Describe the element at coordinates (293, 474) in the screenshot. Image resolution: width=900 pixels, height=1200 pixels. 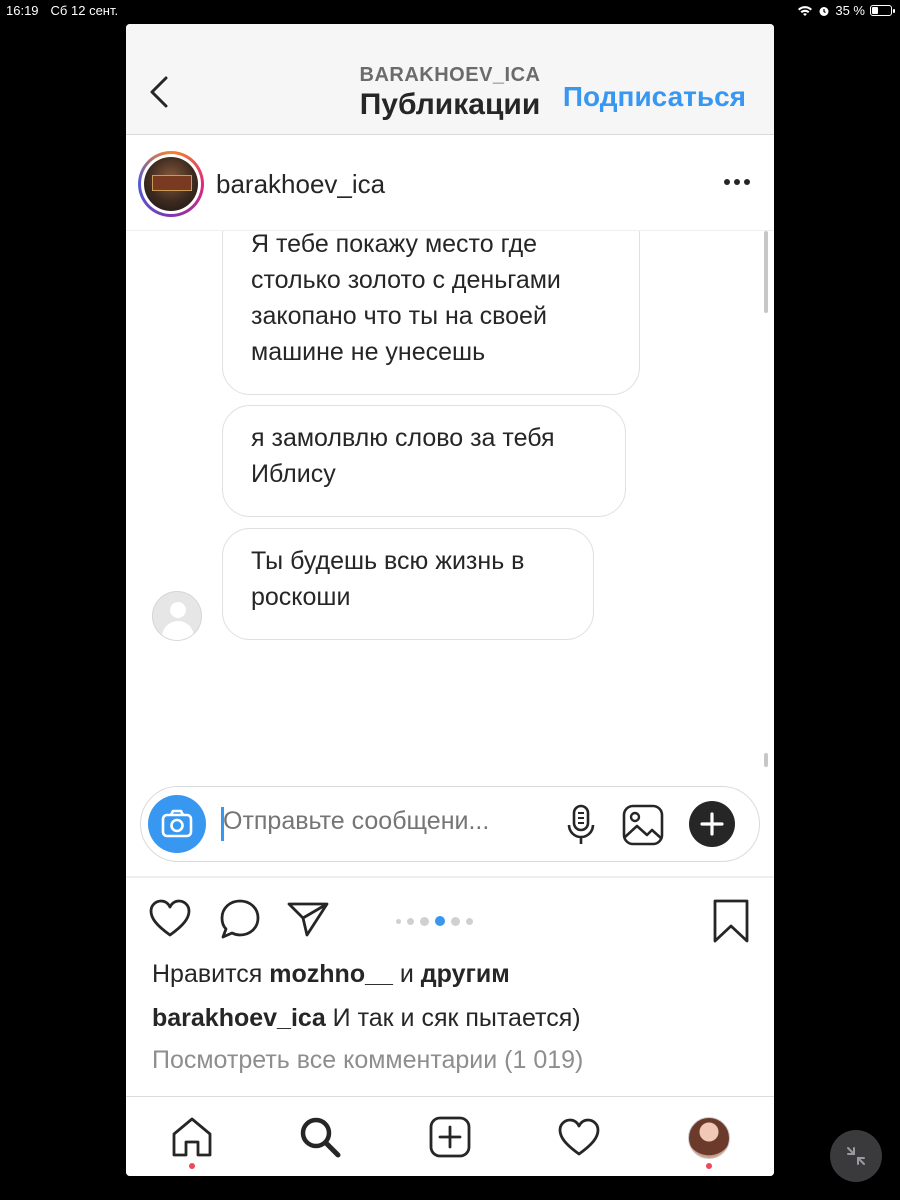
I see `message-line: Иблису` at that location.